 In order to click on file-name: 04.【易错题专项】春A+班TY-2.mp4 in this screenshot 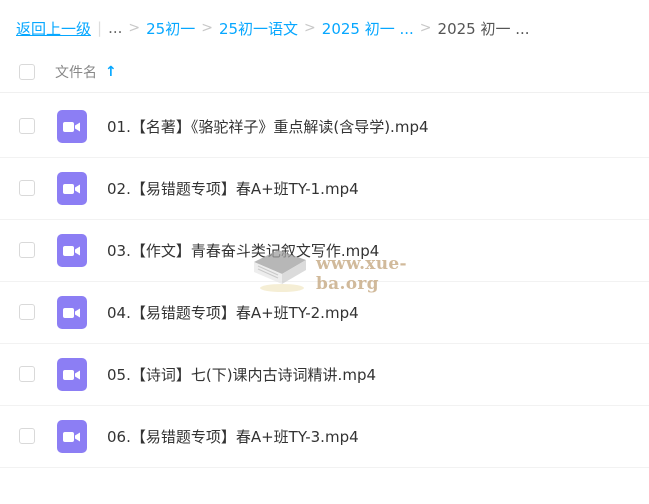, I will do `click(233, 312)`.